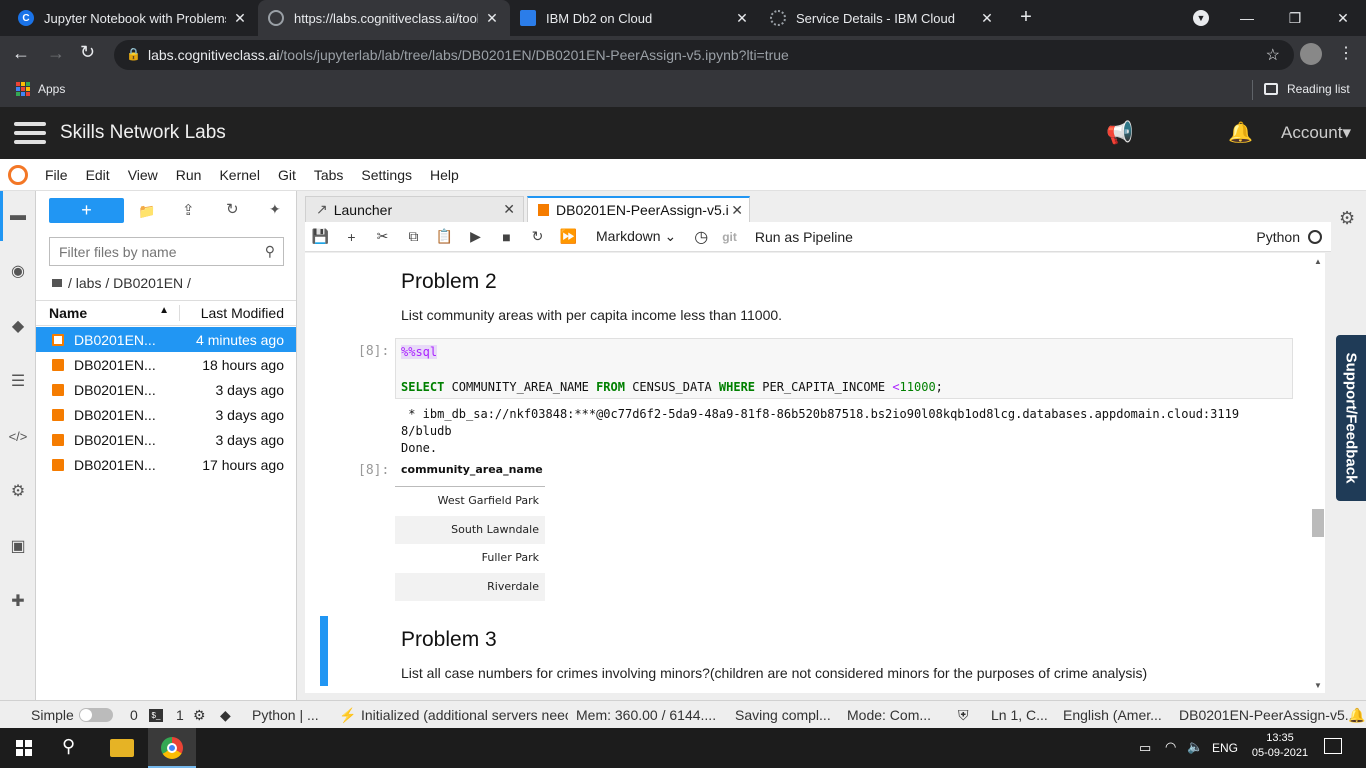 The height and width of the screenshot is (768, 1366). What do you see at coordinates (18, 546) in the screenshot?
I see `elyra-icon: ▣` at bounding box center [18, 546].